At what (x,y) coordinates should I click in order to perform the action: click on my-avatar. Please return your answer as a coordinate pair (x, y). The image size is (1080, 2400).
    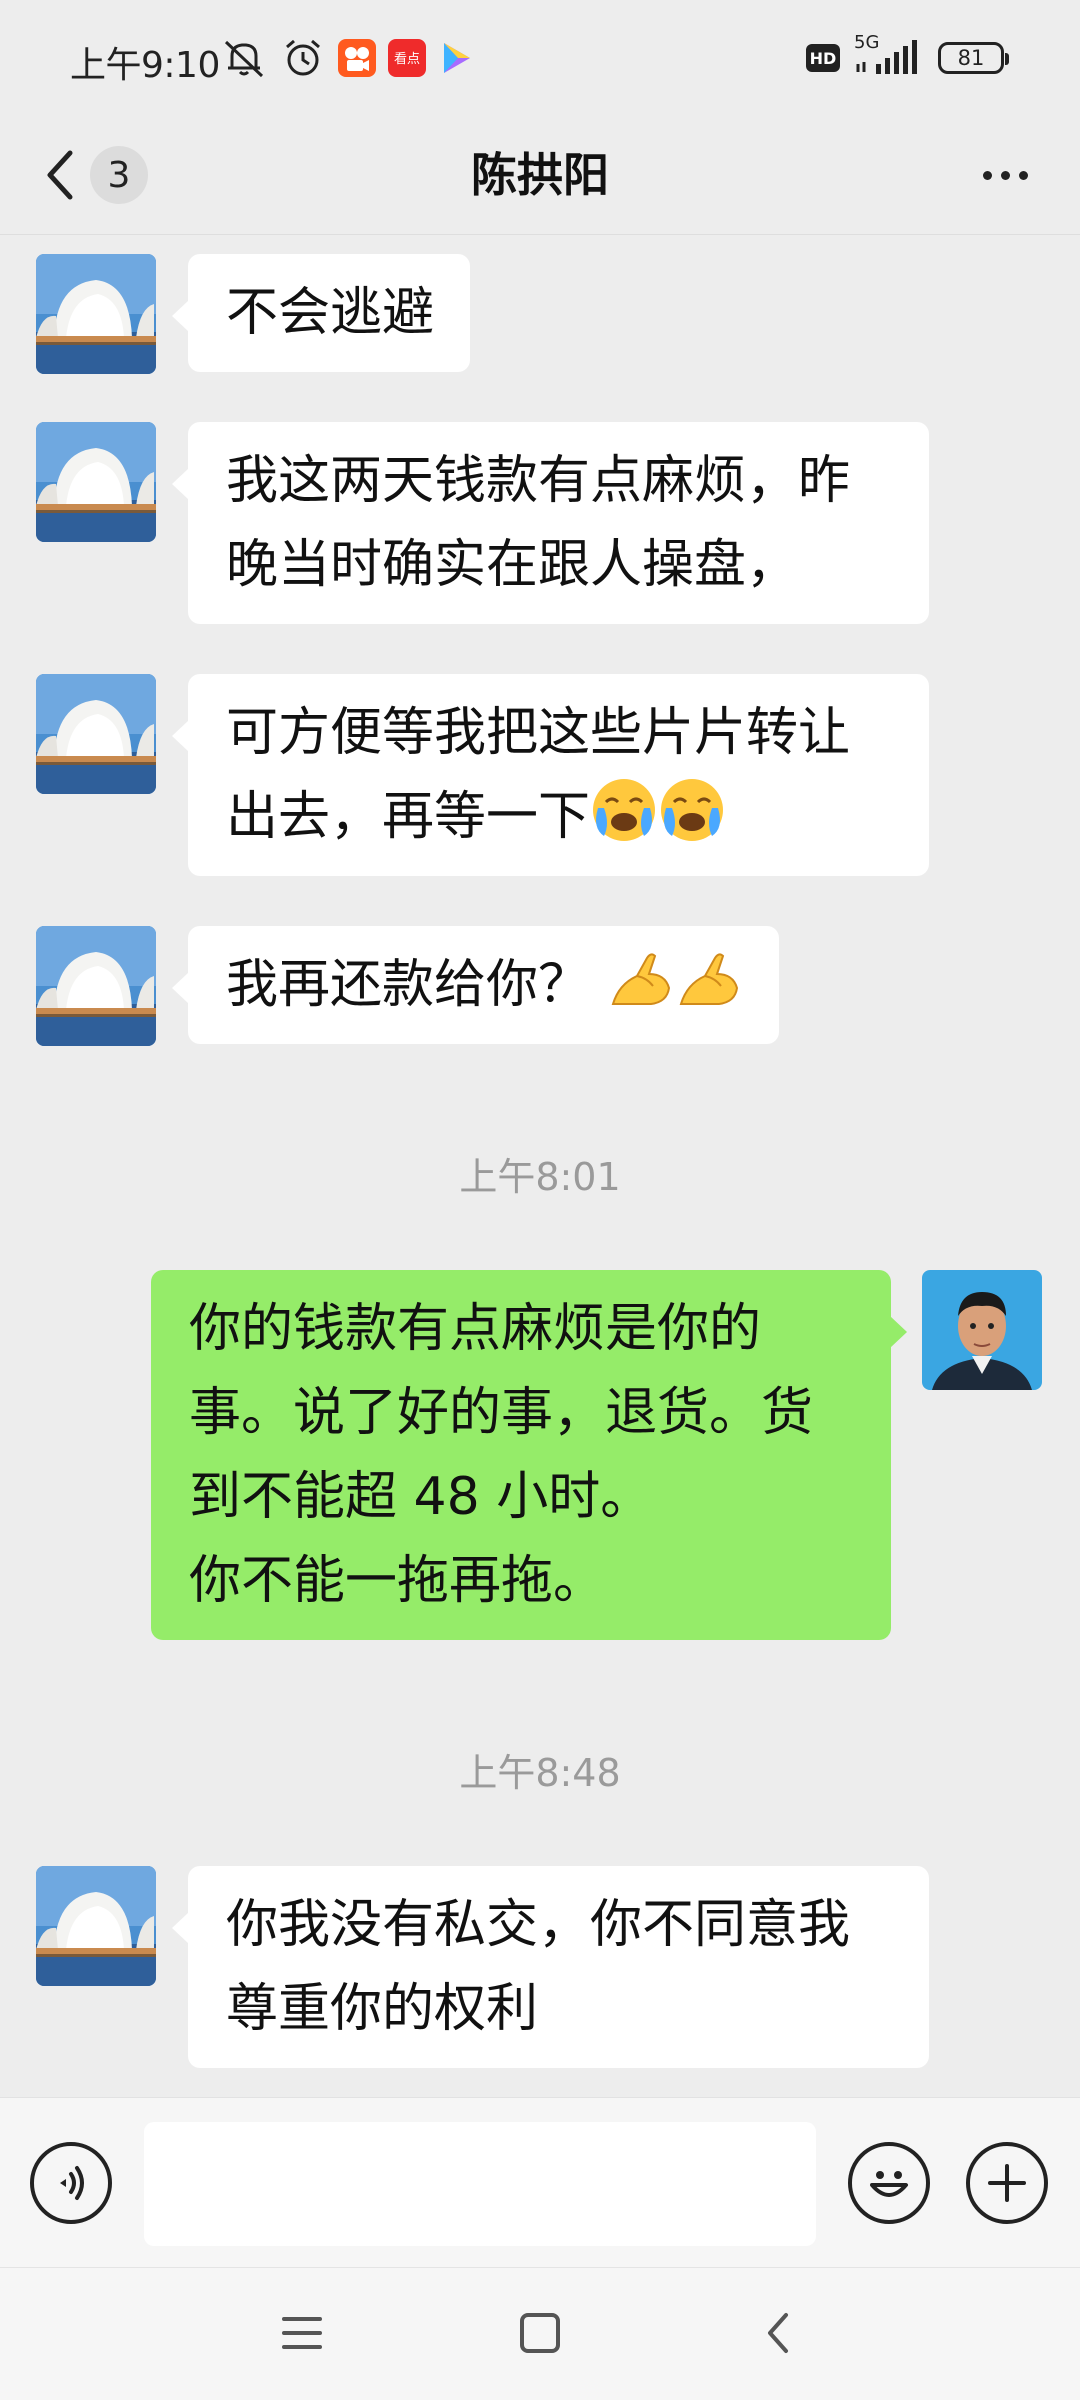
    Looking at the image, I should click on (982, 1330).